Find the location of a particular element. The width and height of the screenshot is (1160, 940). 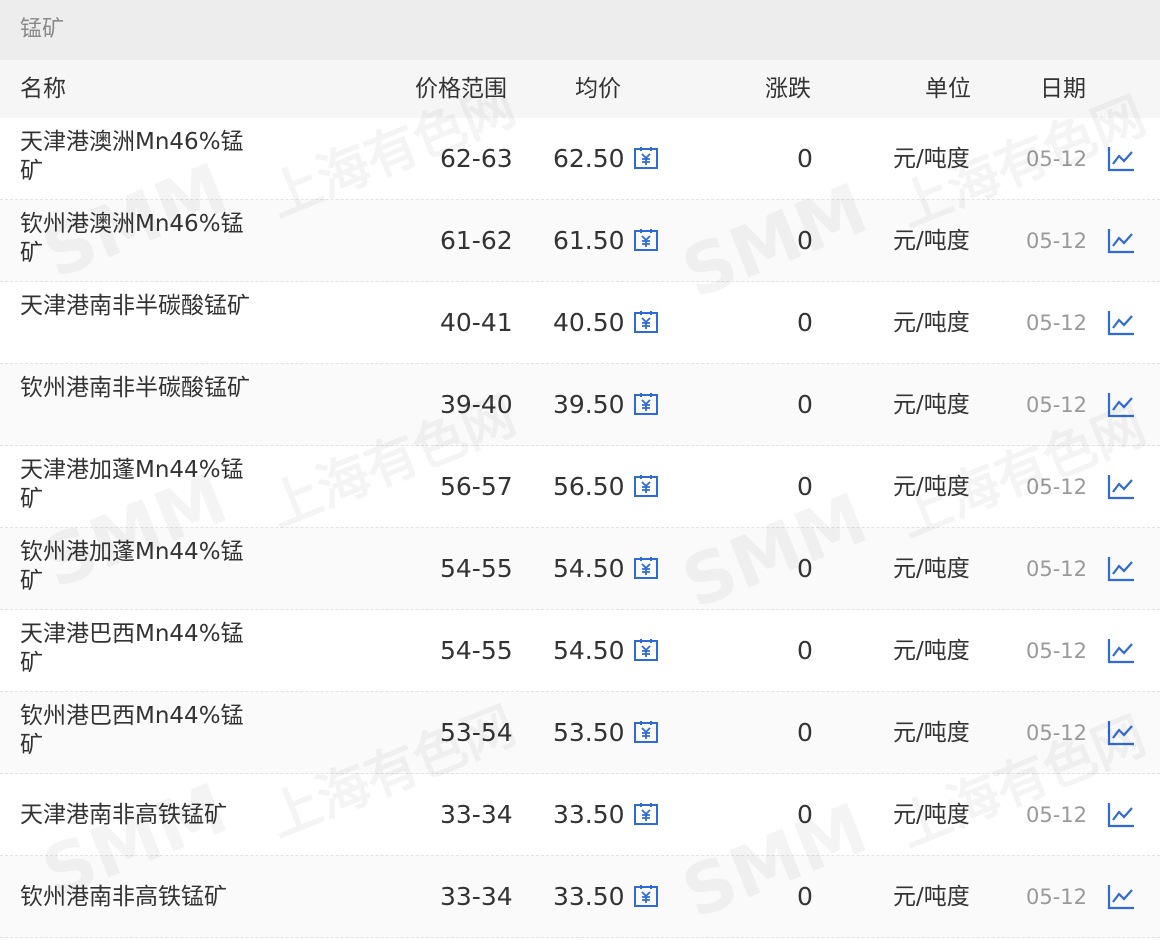

table-row: 天津港南非高铁锰矿 33-34 33.50 0 元/吨度 05-12 is located at coordinates (580, 815).